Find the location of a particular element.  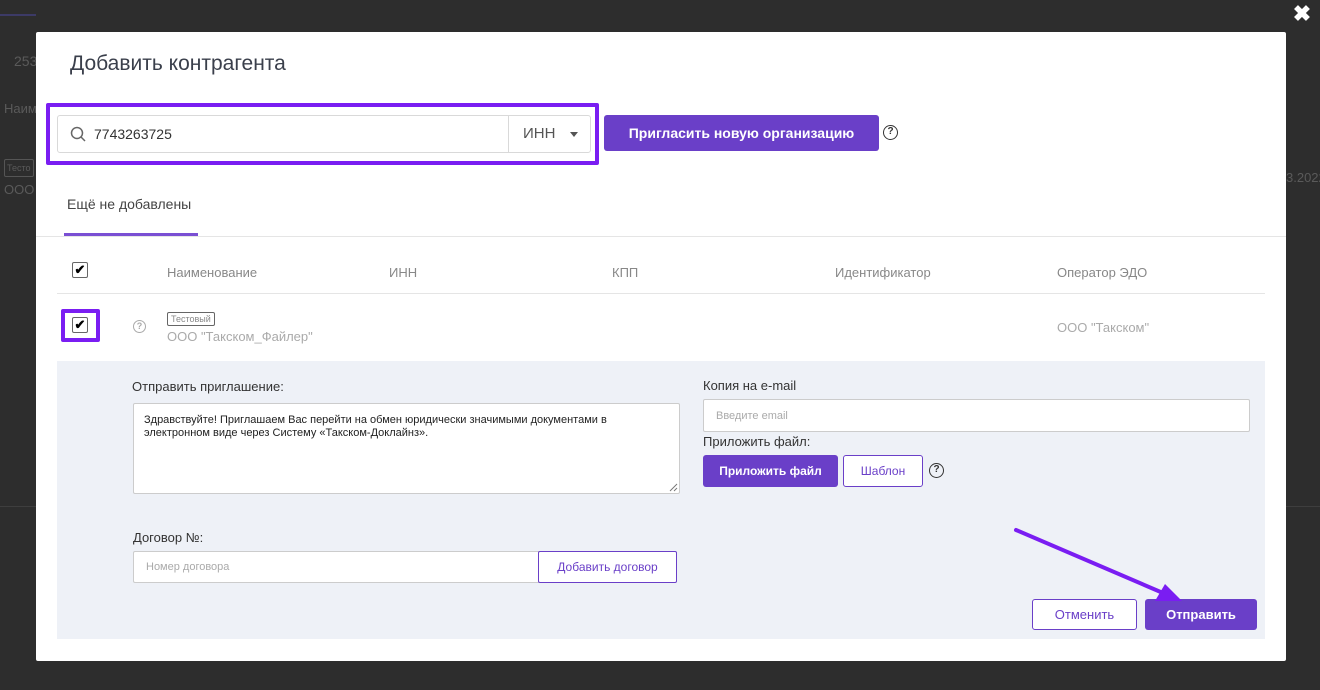

search-type-value: ИНН is located at coordinates (539, 133).